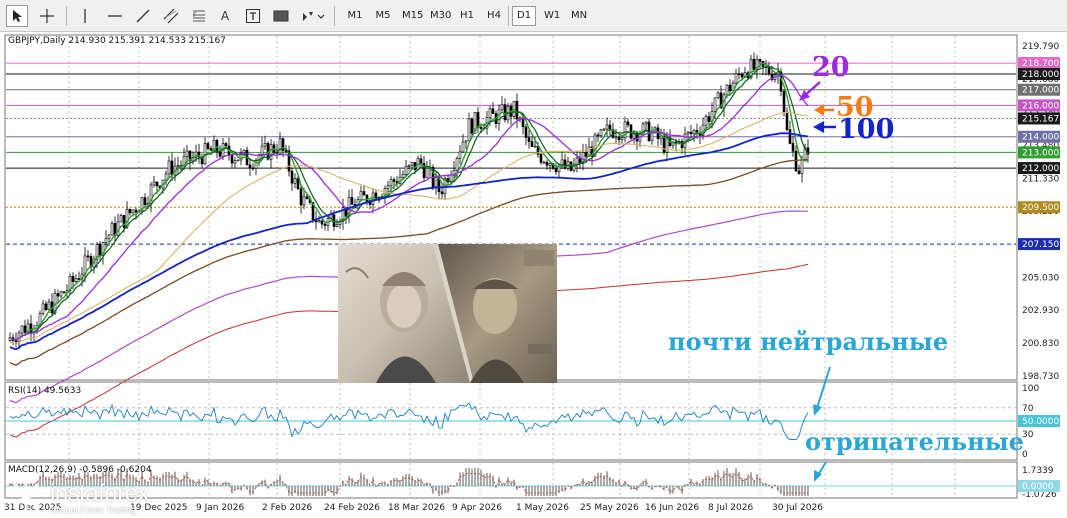 This screenshot has width=1067, height=518. Describe the element at coordinates (866, 129) in the screenshot. I see `ma100-annotation: 100` at that location.